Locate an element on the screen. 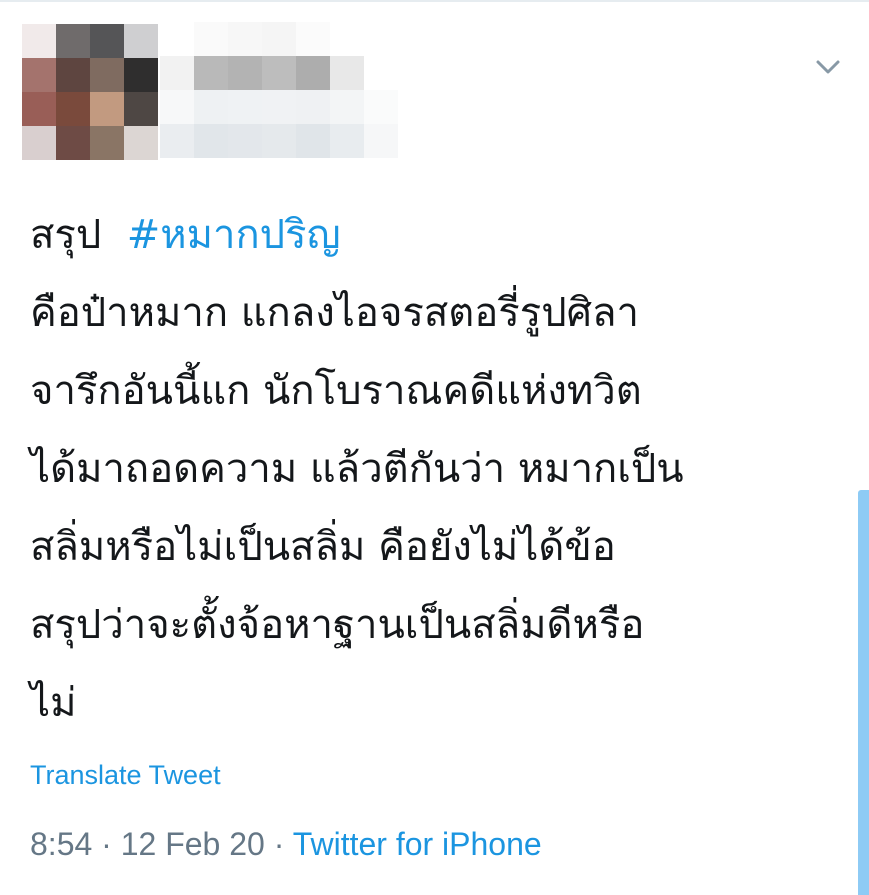 The image size is (869, 895). chevron-down-icon is located at coordinates (828, 67).